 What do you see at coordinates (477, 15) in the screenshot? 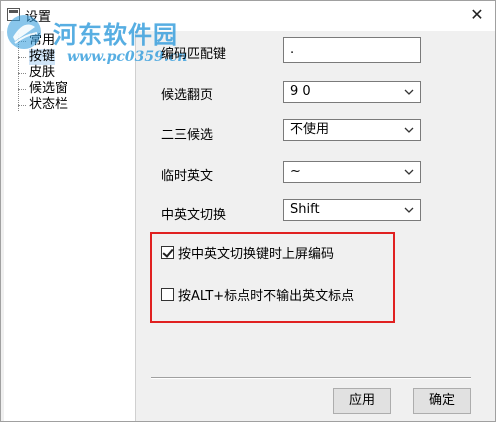
I see `close-icon: ✕` at bounding box center [477, 15].